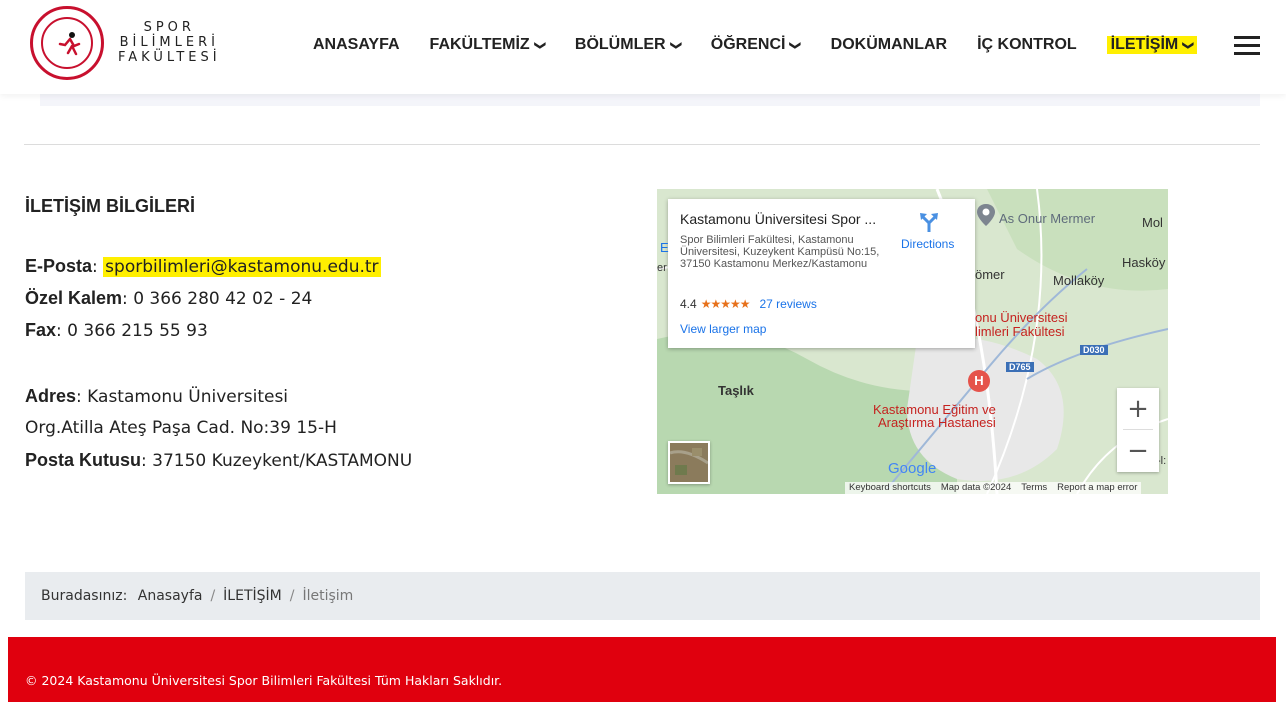 Image resolution: width=1286 pixels, height=702 pixels. What do you see at coordinates (1138, 409) in the screenshot?
I see `zoom-in-button: +` at bounding box center [1138, 409].